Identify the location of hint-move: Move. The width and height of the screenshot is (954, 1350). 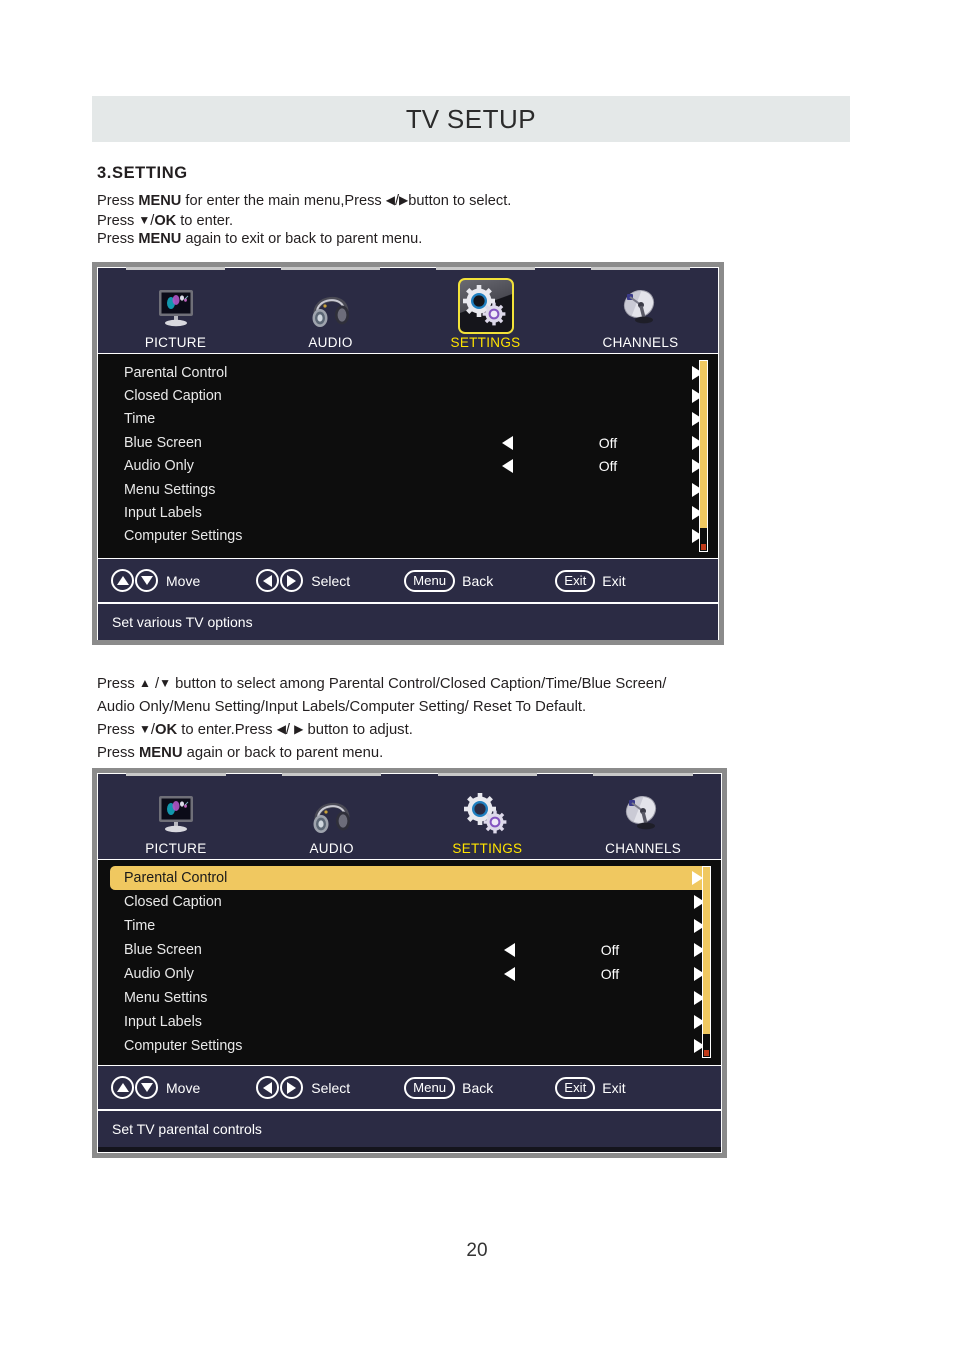
(155, 580).